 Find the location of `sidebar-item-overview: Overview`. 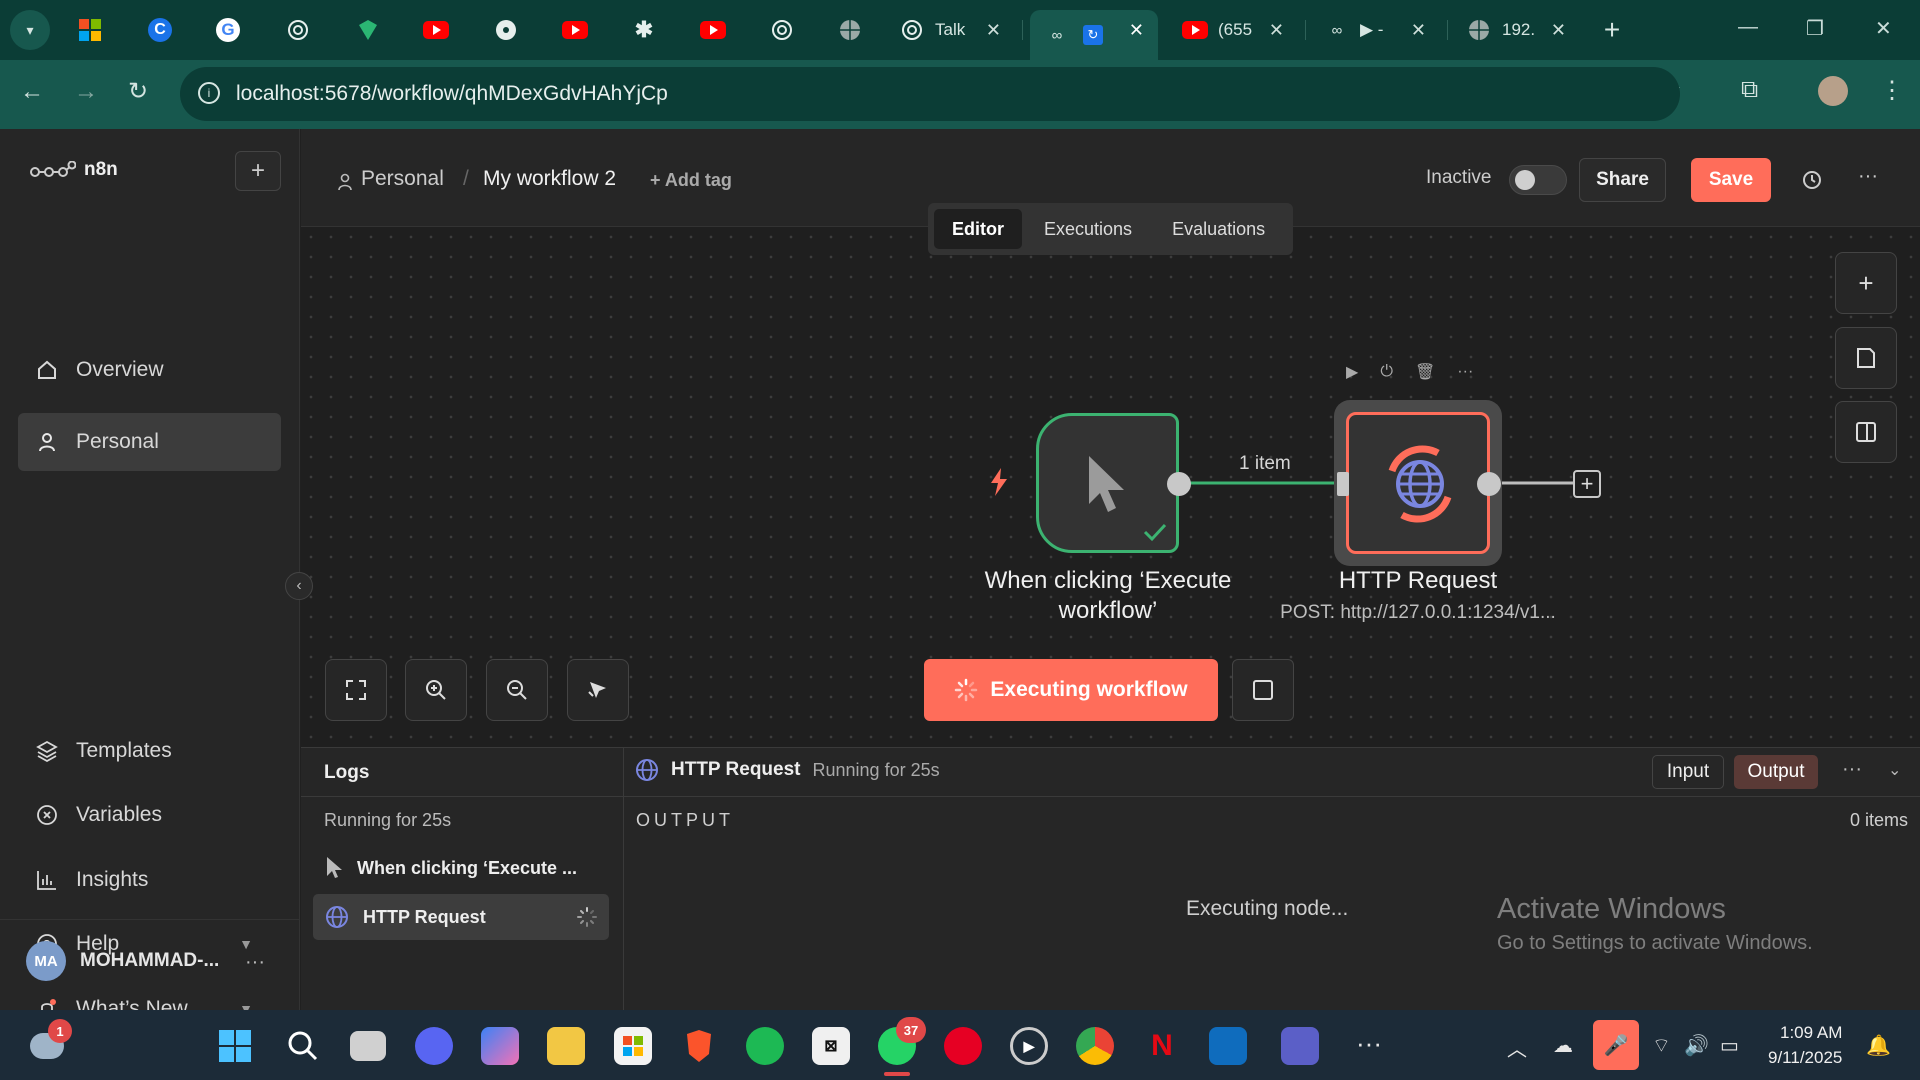

sidebar-item-overview: Overview is located at coordinates (149, 370).